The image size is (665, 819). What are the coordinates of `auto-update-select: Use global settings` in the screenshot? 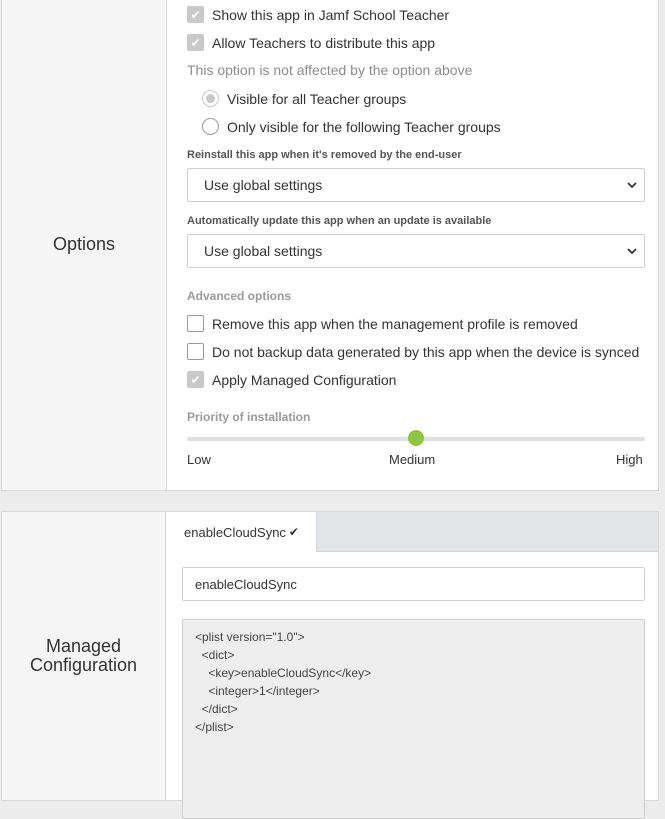 It's located at (416, 251).